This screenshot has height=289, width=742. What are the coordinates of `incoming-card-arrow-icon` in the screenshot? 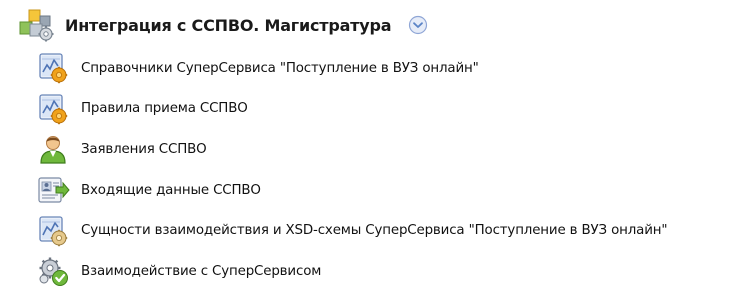 It's located at (53, 190).